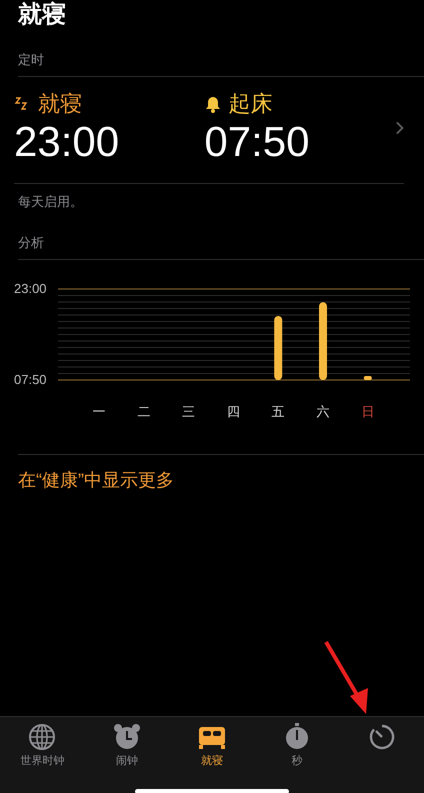 The height and width of the screenshot is (793, 424). Describe the element at coordinates (250, 103) in the screenshot. I see `time-label: 起床` at that location.